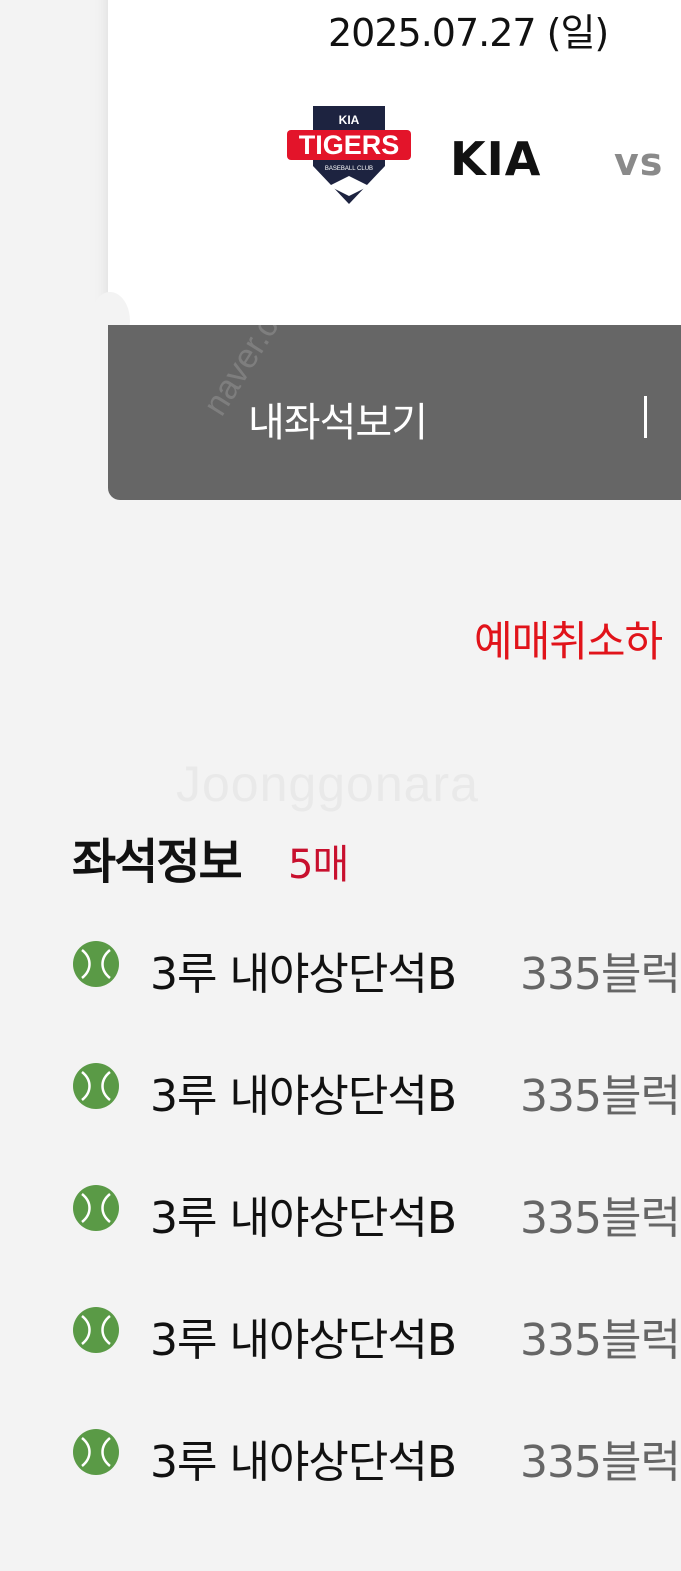 This screenshot has height=1571, width=681. What do you see at coordinates (349, 145) in the screenshot?
I see `logo-text: TIGERS` at bounding box center [349, 145].